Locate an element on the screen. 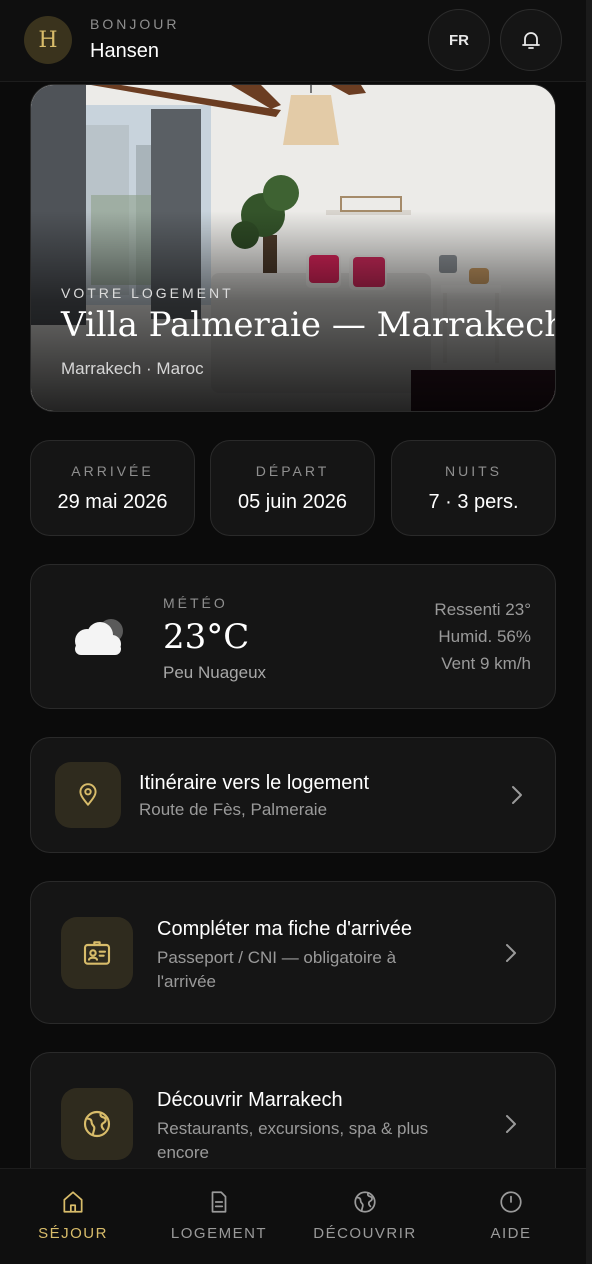  nights-value: 7 · 3 pers. is located at coordinates (473, 502).